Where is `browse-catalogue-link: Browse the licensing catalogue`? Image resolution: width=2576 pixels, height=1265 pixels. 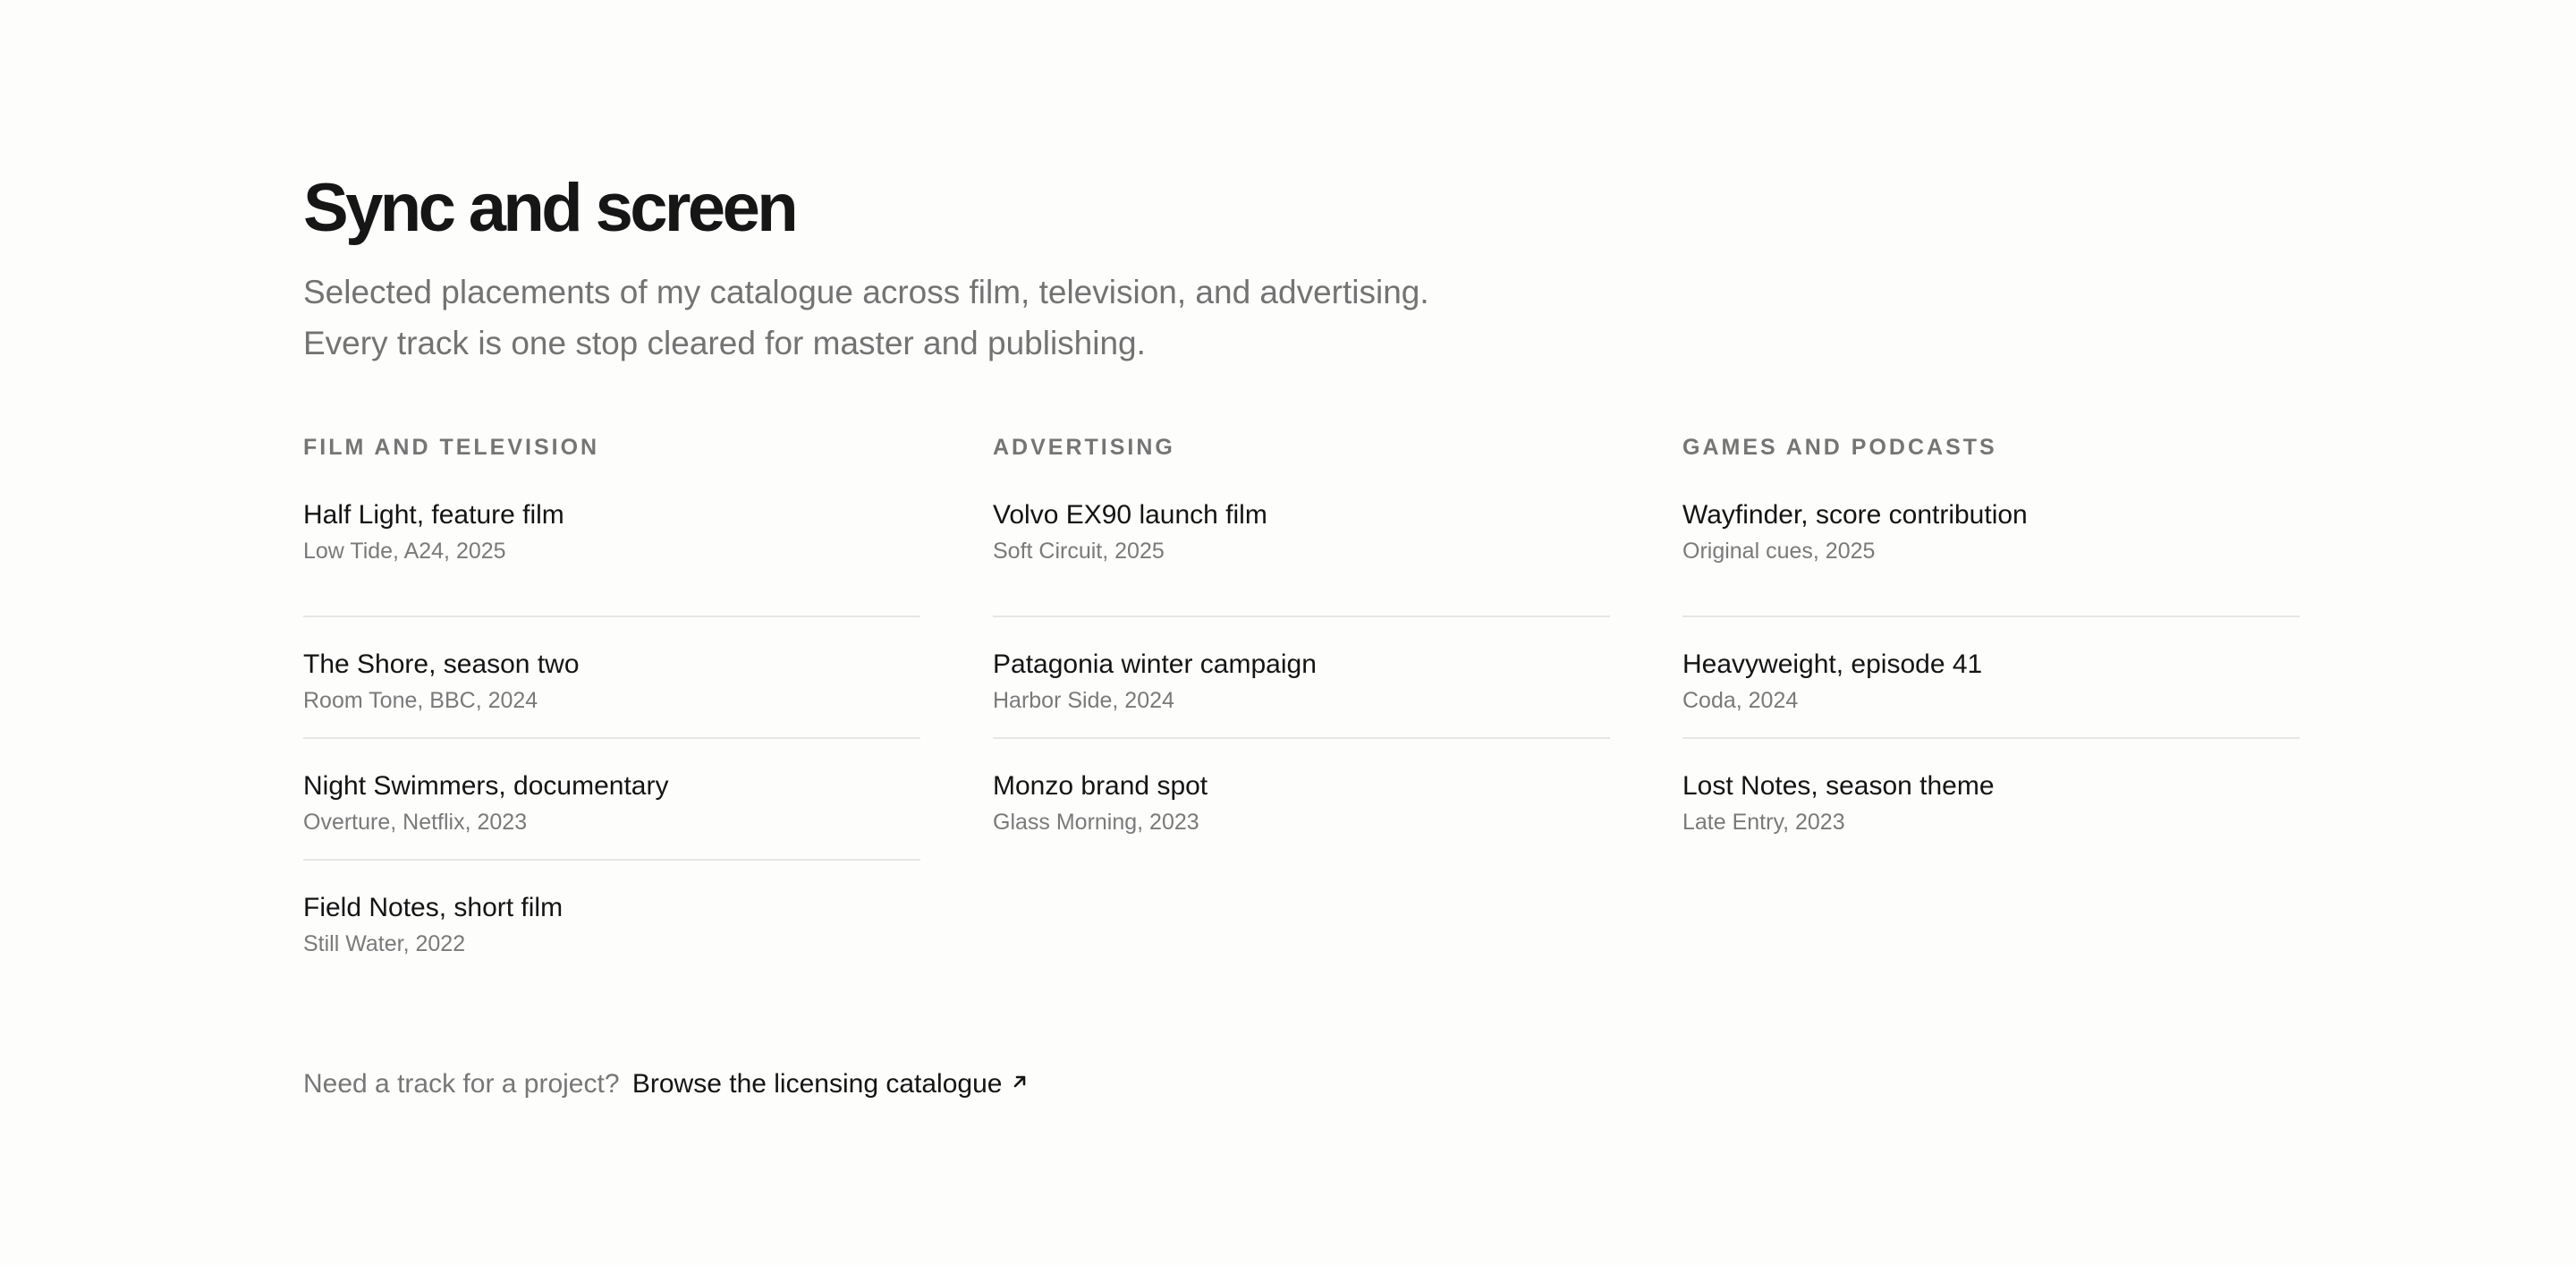
browse-catalogue-link: Browse the licensing catalogue is located at coordinates (831, 1084).